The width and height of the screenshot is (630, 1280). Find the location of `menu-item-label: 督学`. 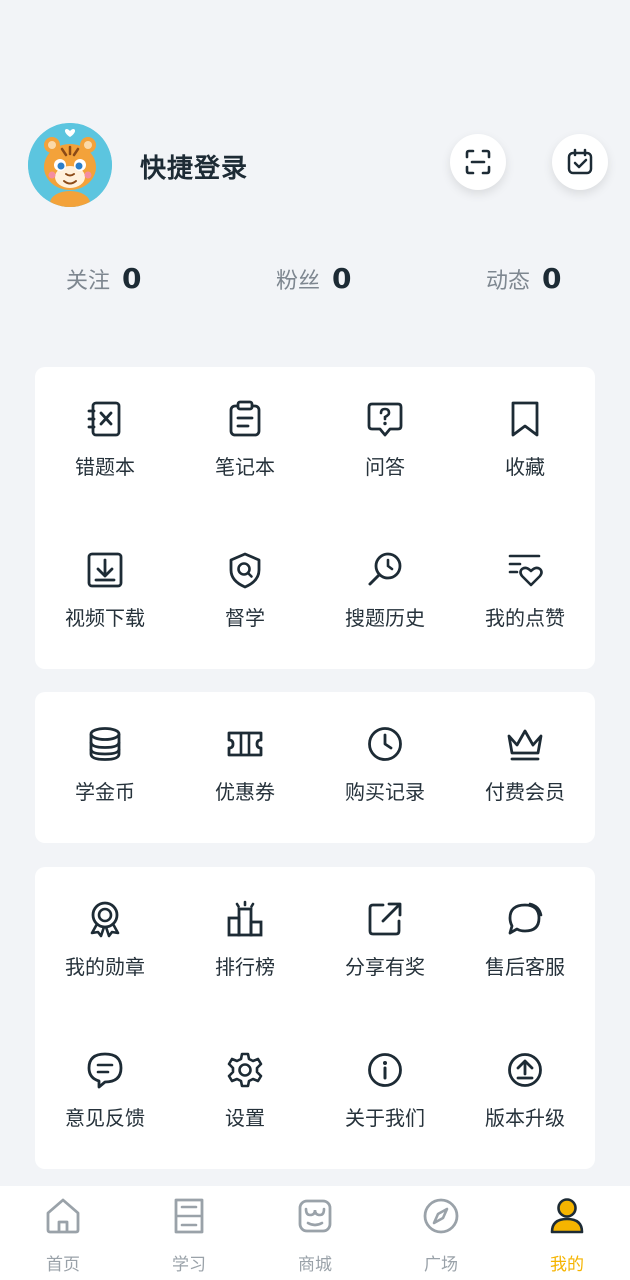

menu-item-label: 督学 is located at coordinates (245, 618).